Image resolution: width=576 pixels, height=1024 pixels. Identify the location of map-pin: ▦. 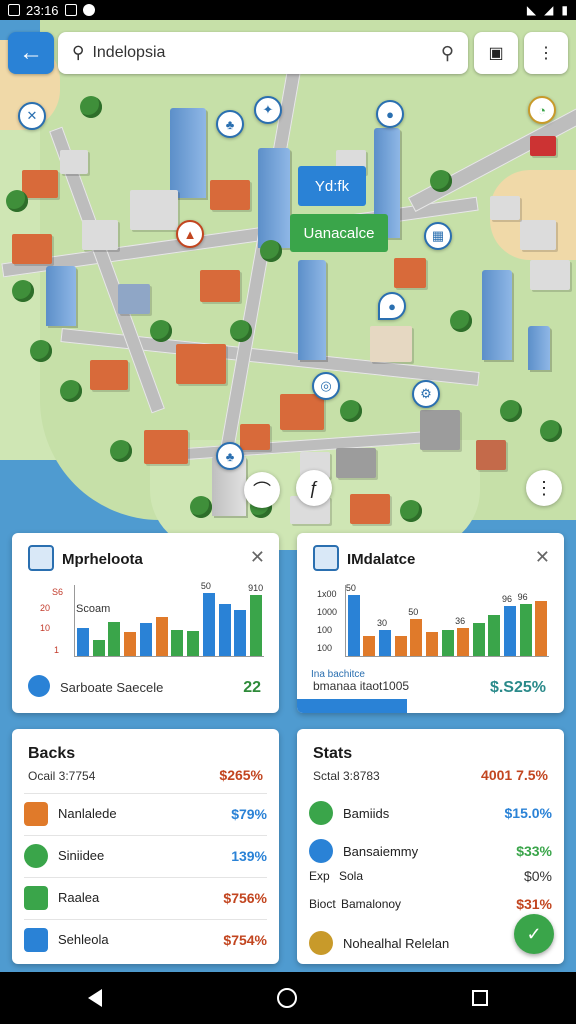
(438, 236).